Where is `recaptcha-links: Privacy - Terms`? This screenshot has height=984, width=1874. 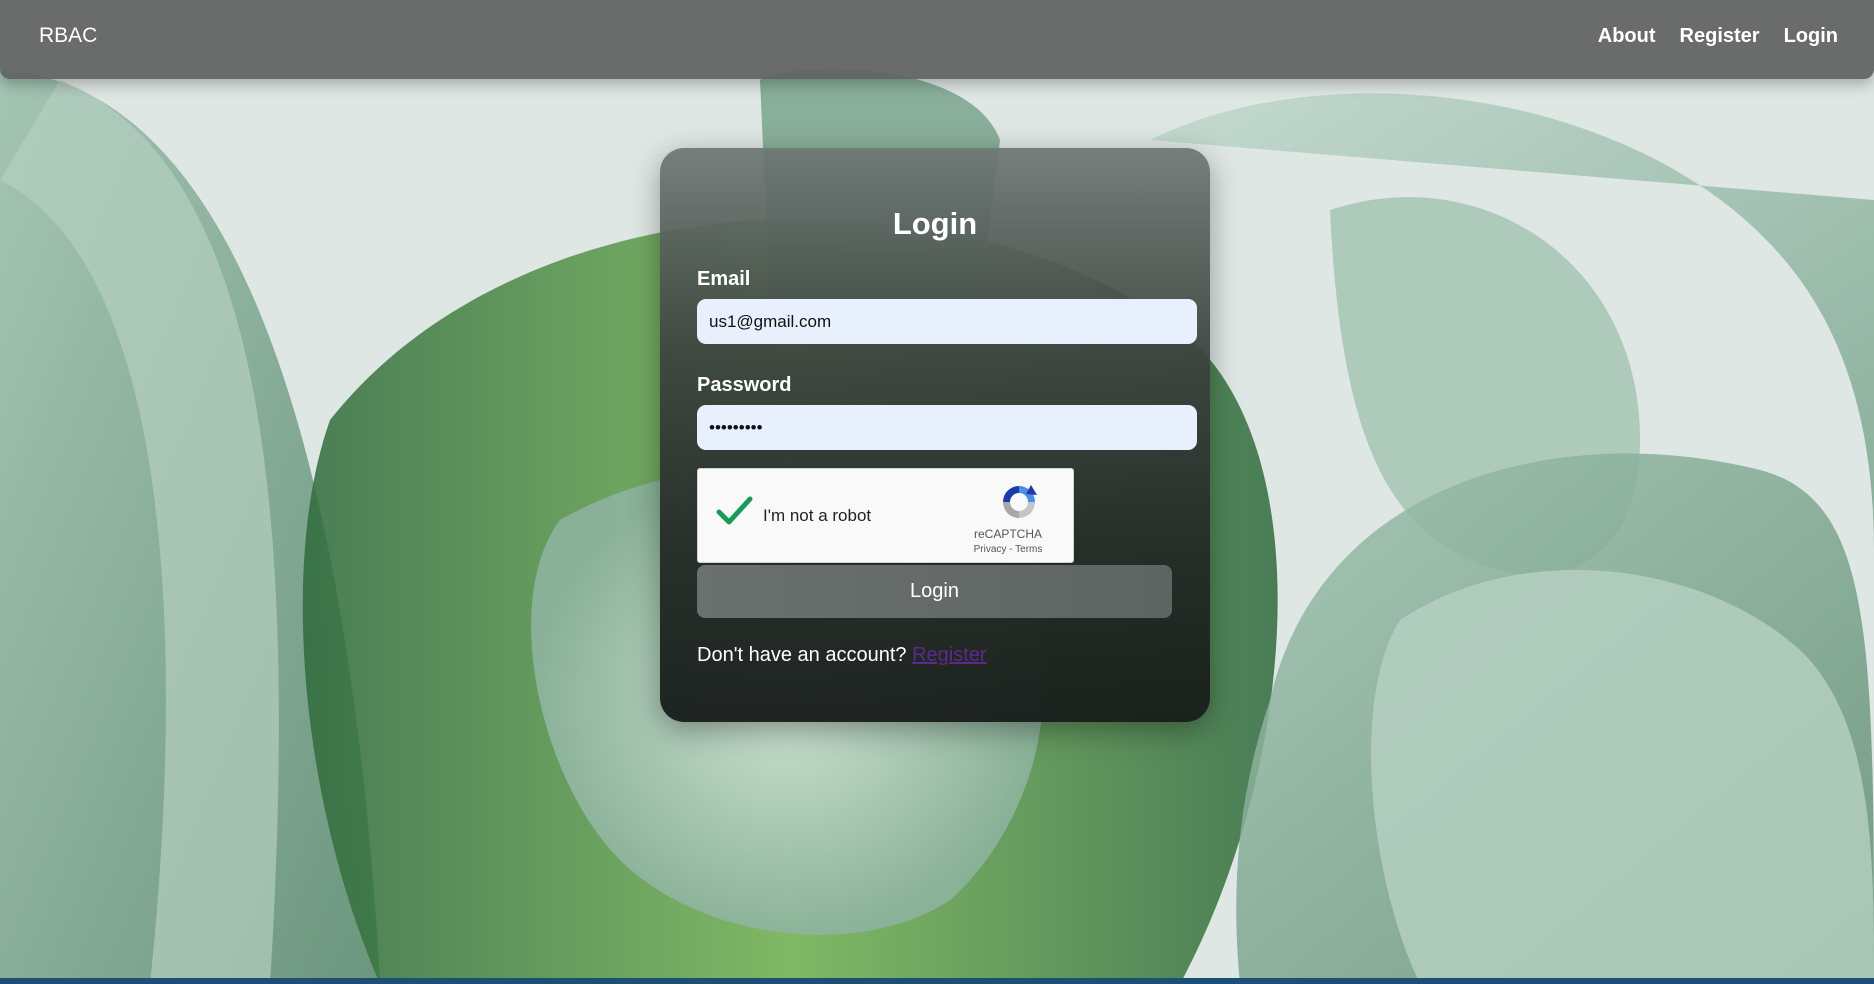
recaptcha-links: Privacy - Terms is located at coordinates (1008, 549).